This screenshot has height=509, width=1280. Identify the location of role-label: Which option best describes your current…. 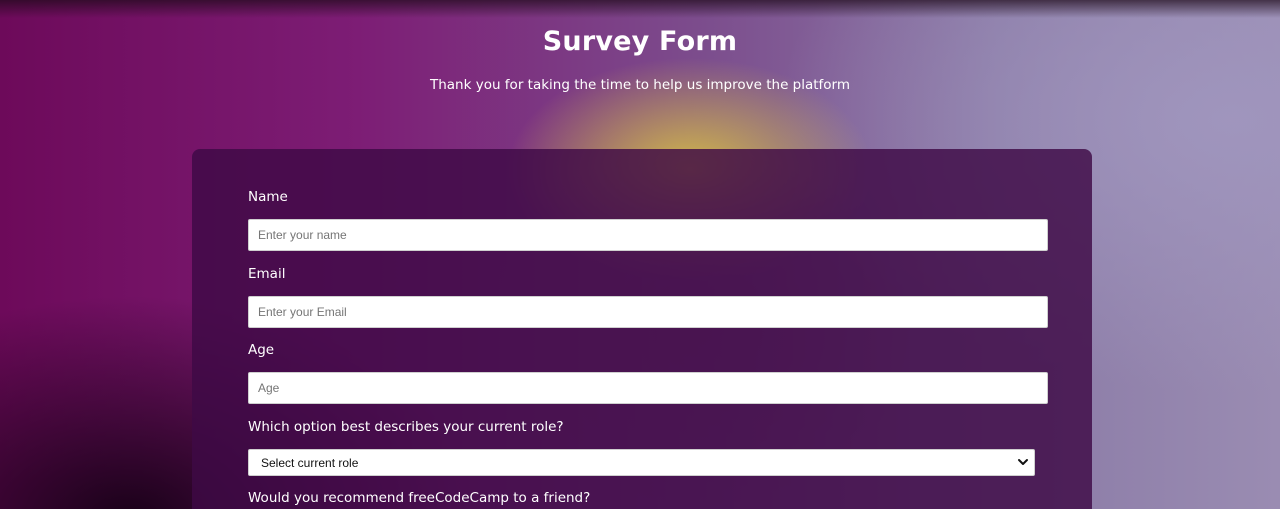
(406, 427).